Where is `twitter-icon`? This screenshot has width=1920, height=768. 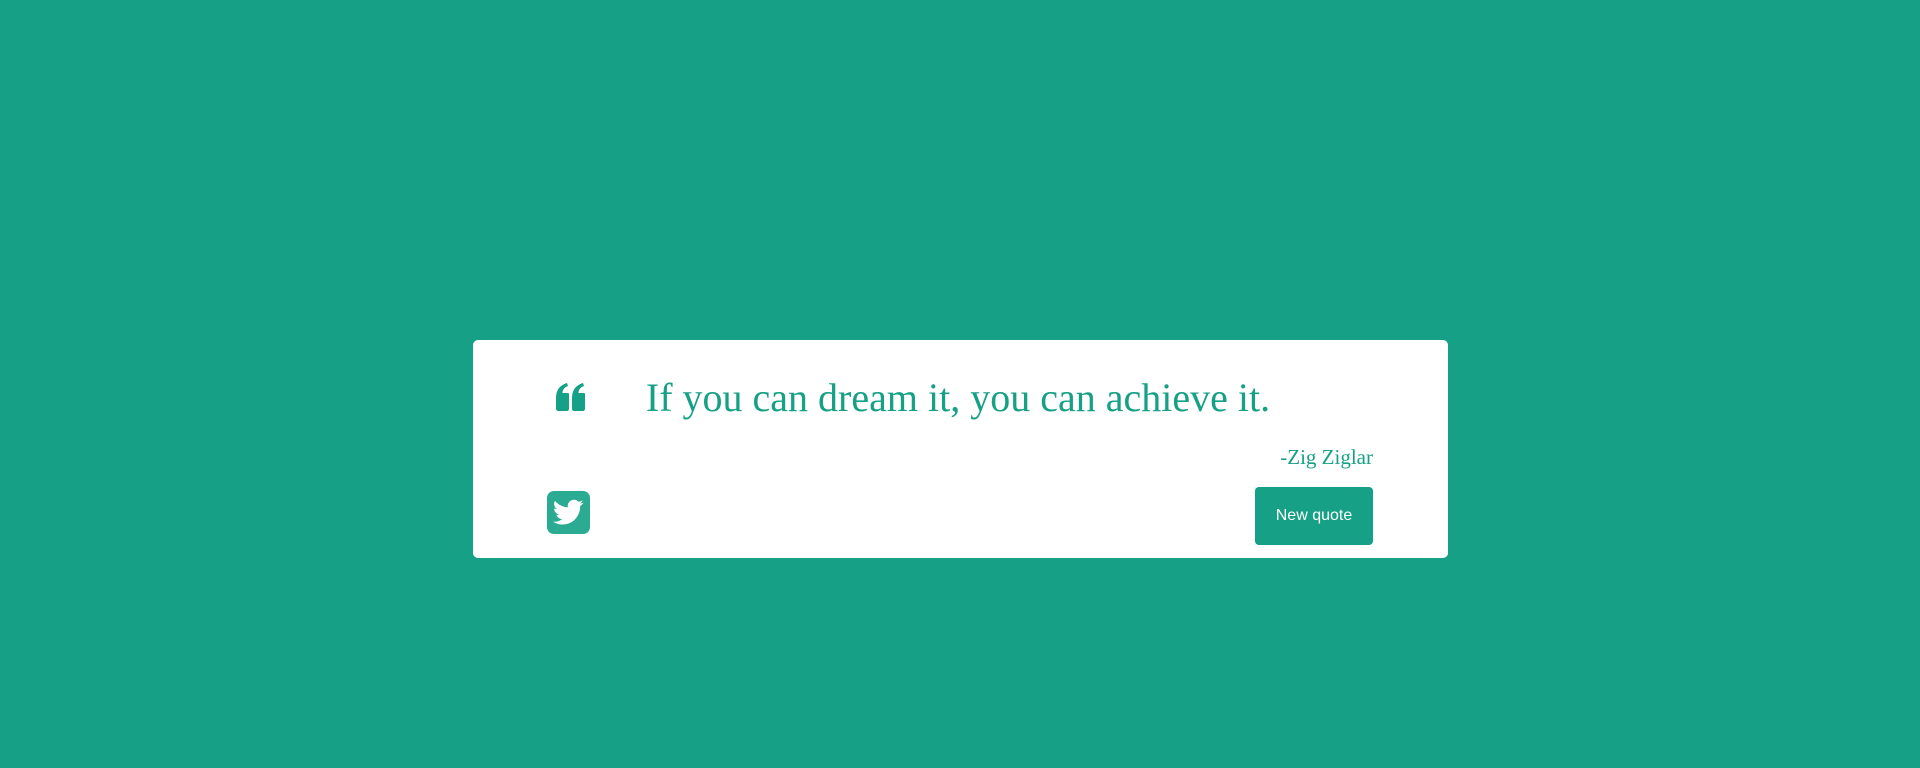
twitter-icon is located at coordinates (568, 512).